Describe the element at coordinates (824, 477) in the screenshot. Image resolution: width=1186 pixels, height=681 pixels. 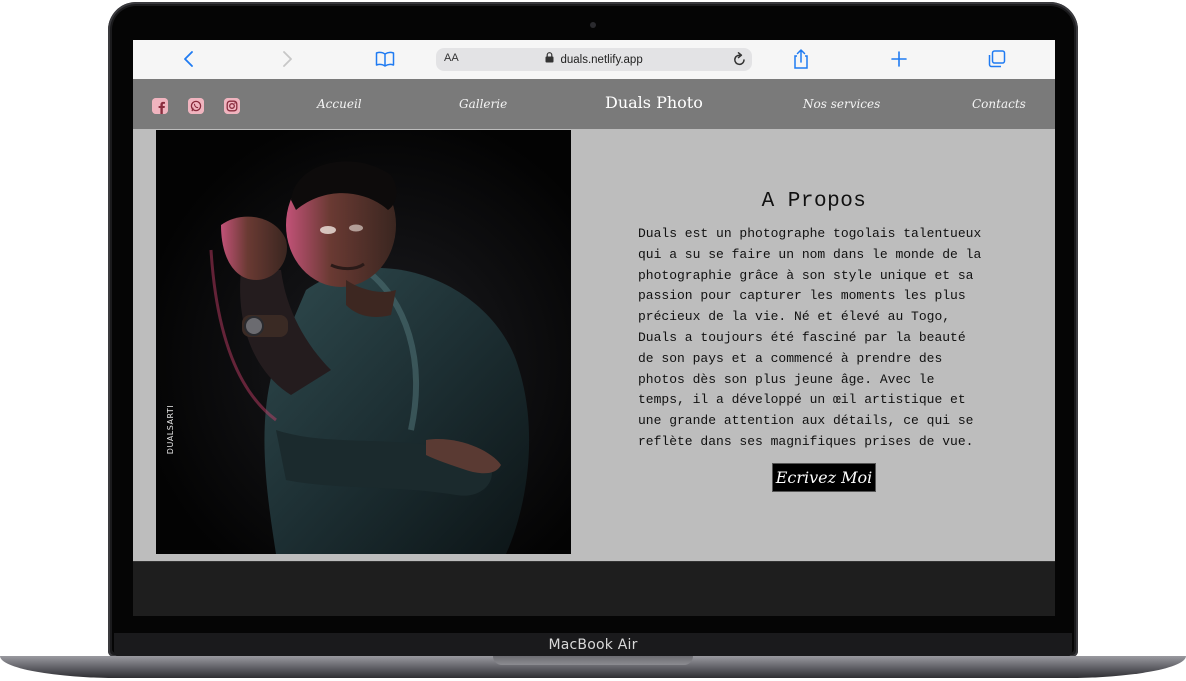
I see `ecrivez-moi-button: Ecrivez Moi` at that location.